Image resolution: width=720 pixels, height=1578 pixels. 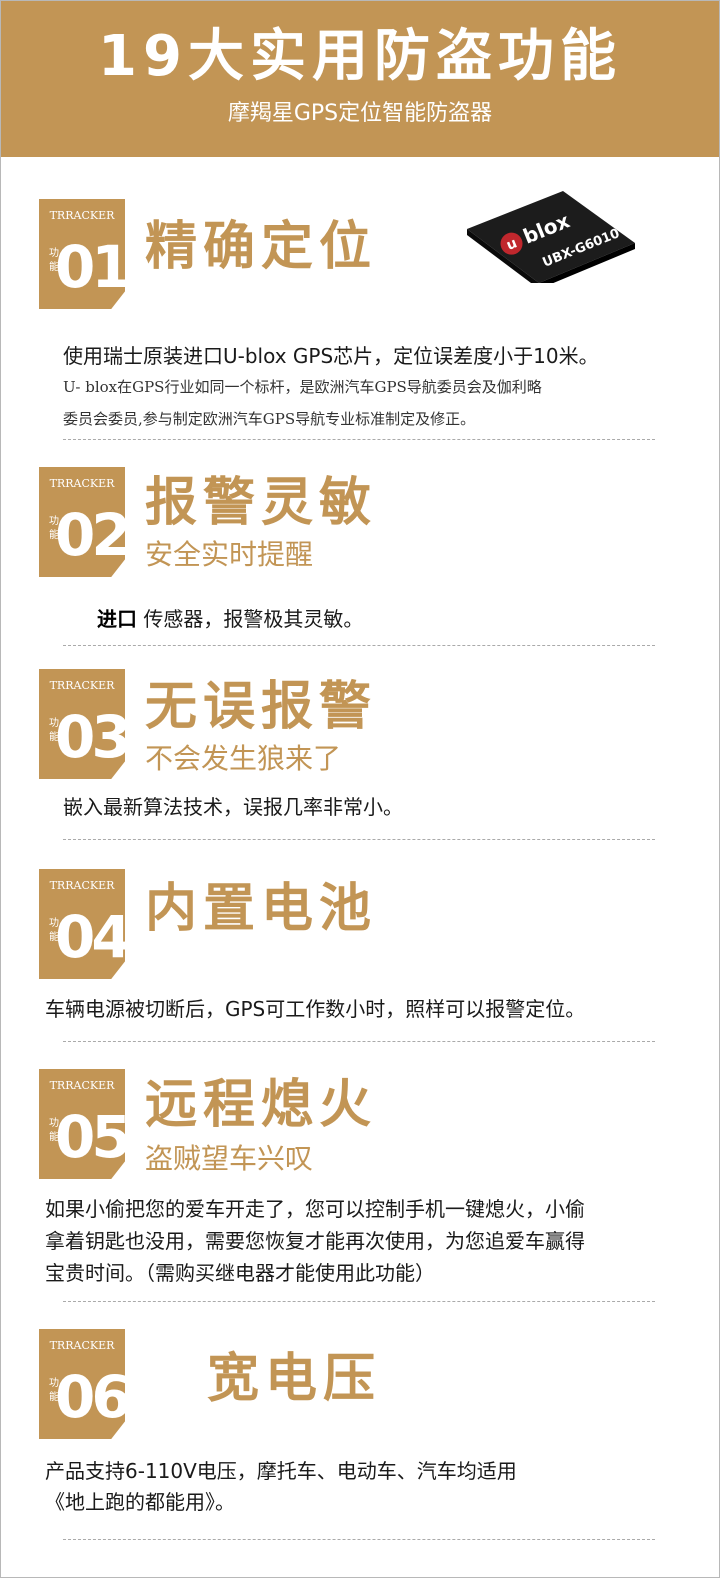 I want to click on ublox-chip-image: u blox UBX-G6010, so click(x=551, y=237).